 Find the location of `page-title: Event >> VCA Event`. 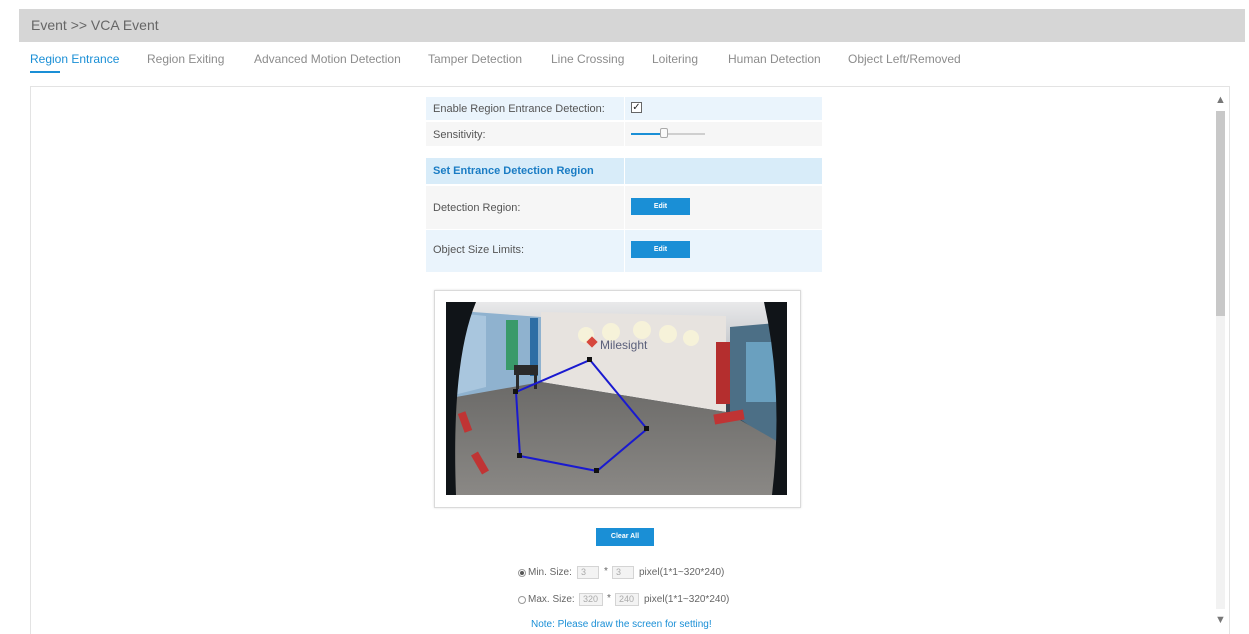

page-title: Event >> VCA Event is located at coordinates (95, 25).